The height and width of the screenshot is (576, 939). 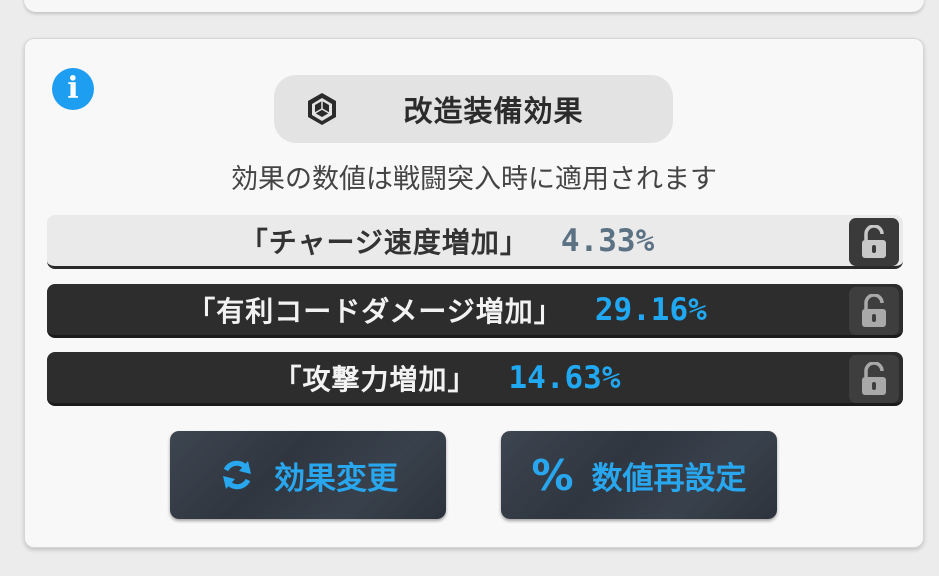 I want to click on effect-value: 14.63%, so click(x=564, y=377).